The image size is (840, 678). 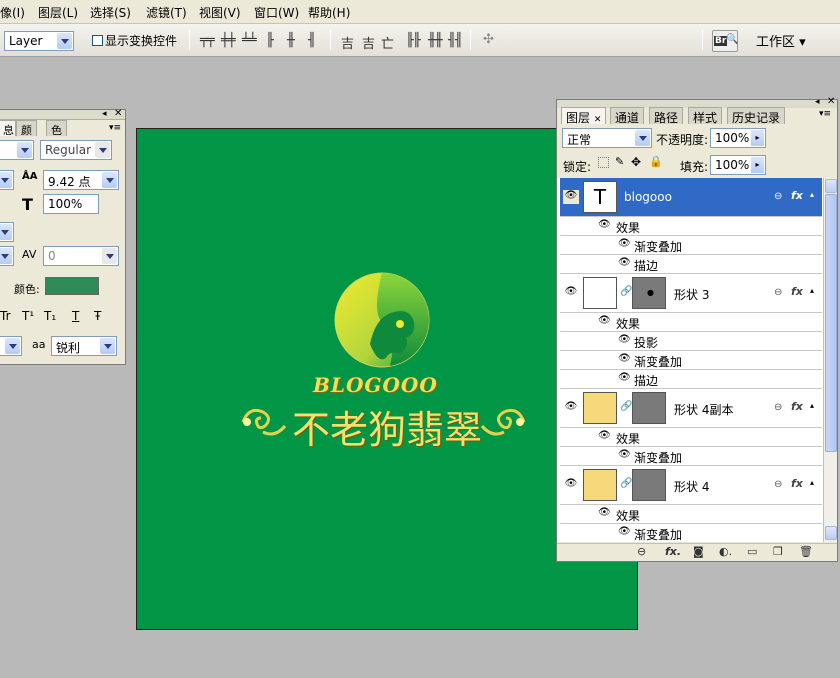 I want to click on font-family-dropdown, so click(x=17, y=150).